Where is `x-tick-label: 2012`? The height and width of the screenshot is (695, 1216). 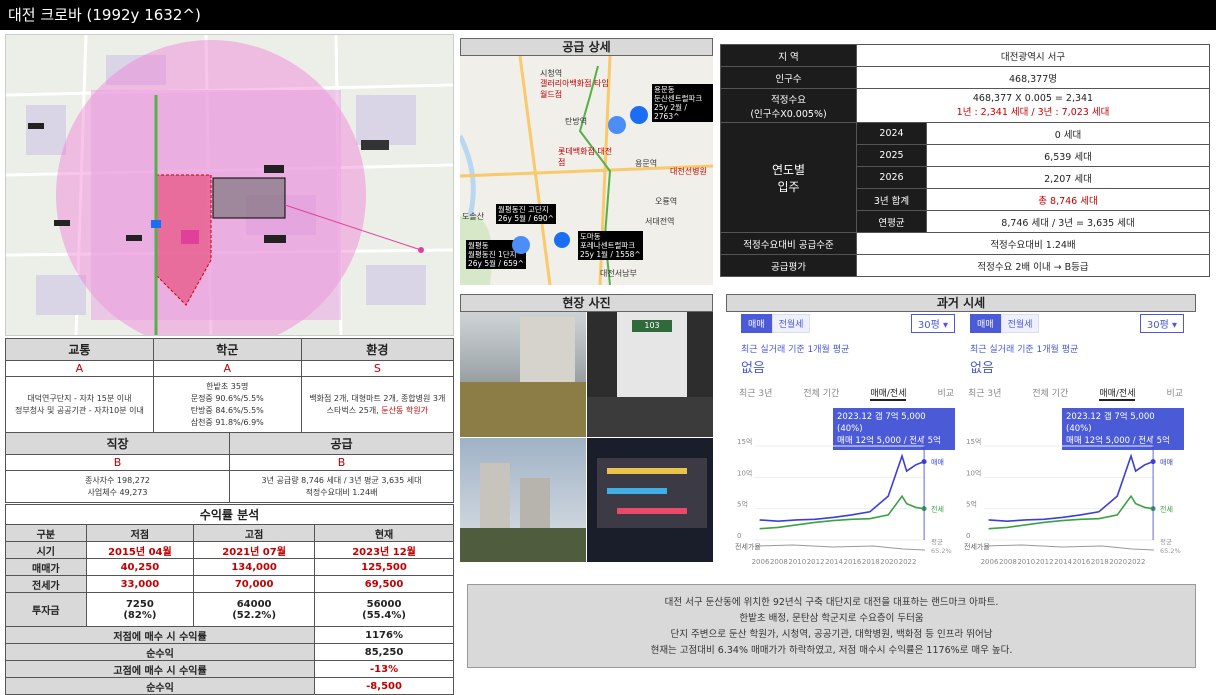 x-tick-label: 2012 is located at coordinates (816, 562).